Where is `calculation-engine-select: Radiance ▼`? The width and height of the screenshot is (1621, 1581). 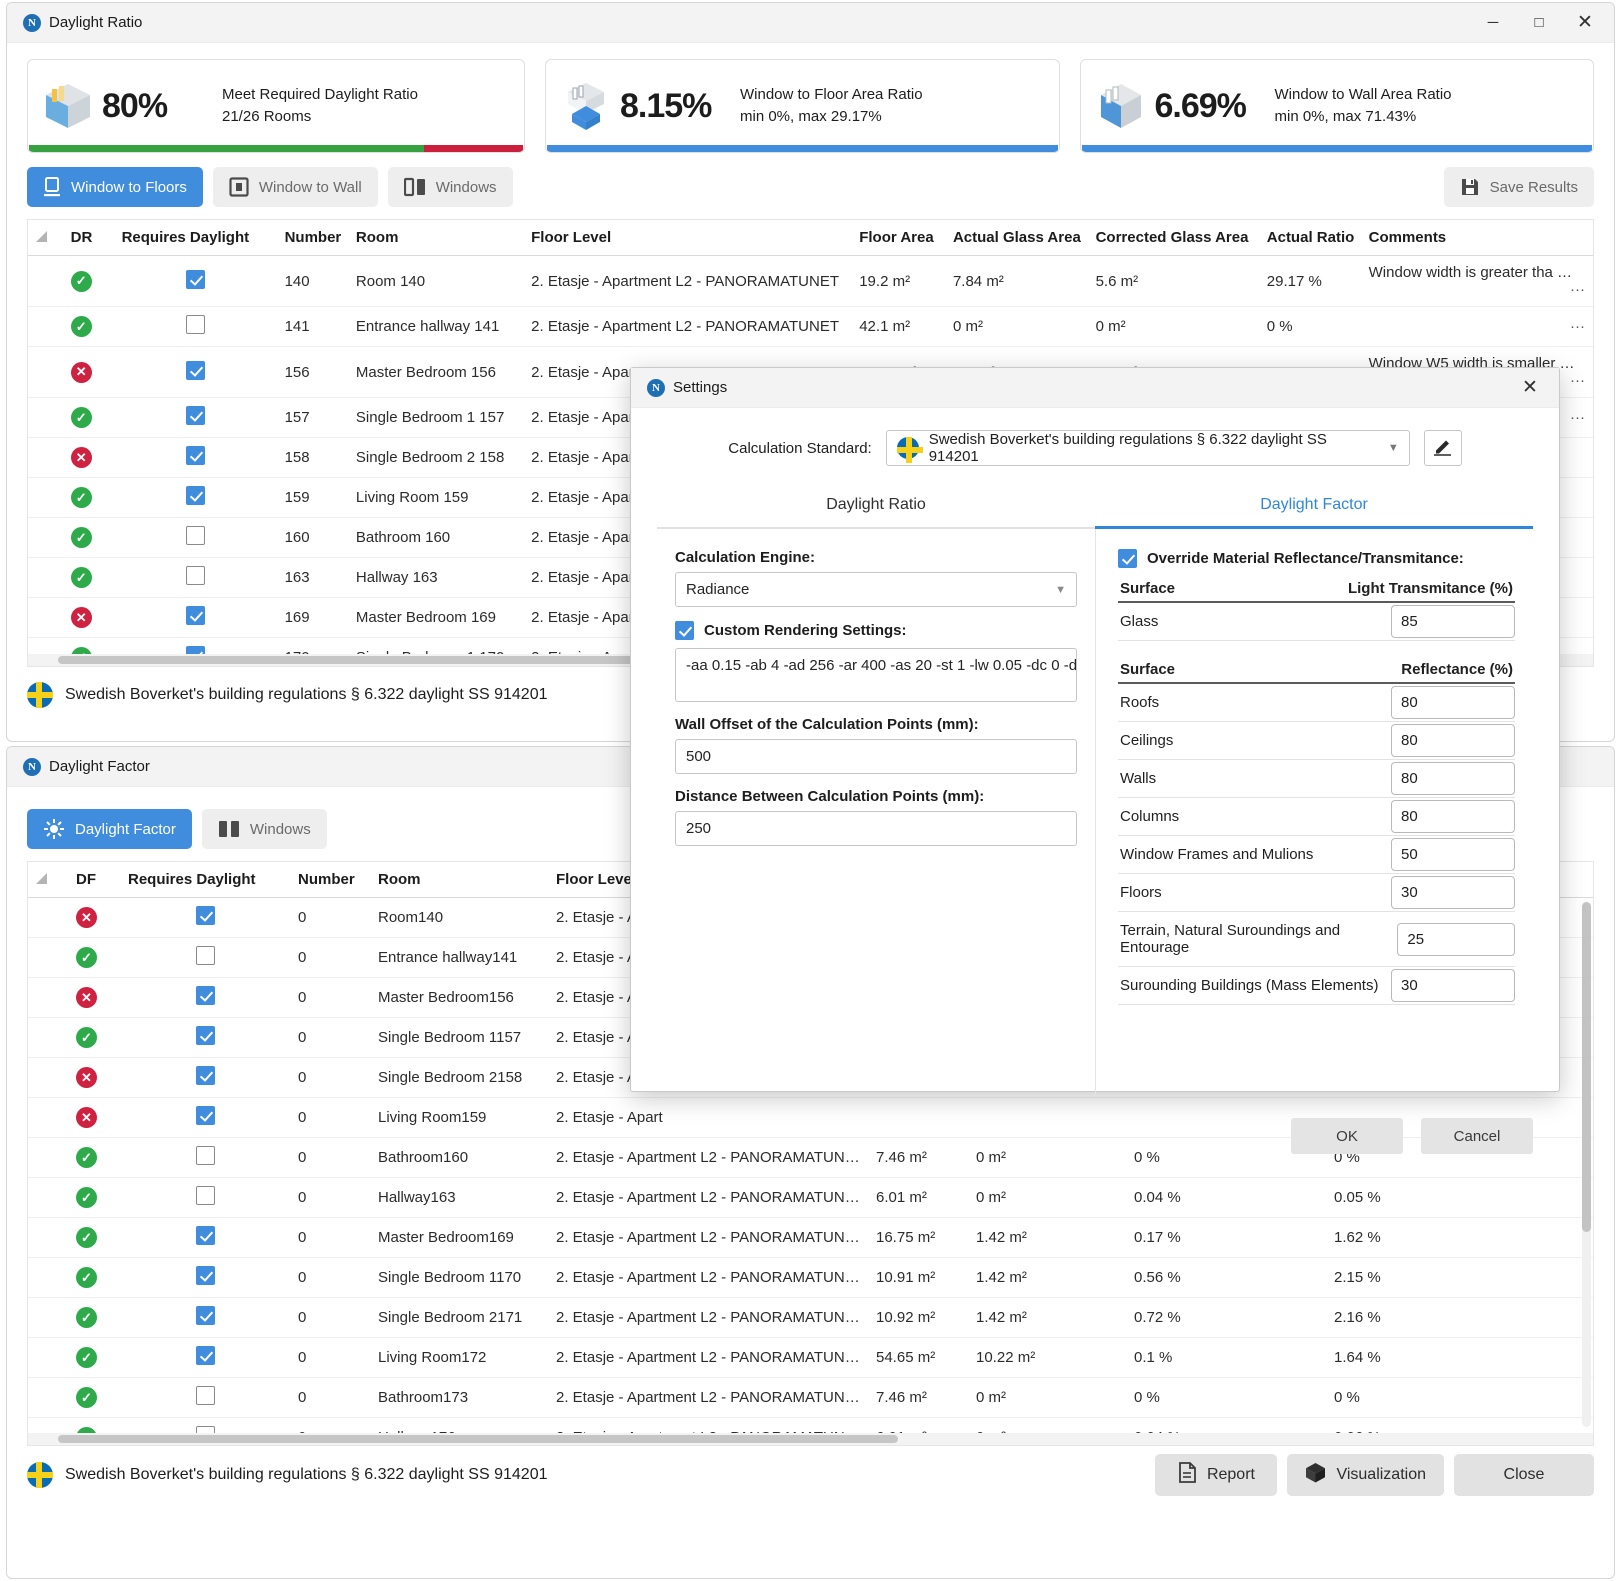
calculation-engine-select: Radiance ▼ is located at coordinates (876, 589).